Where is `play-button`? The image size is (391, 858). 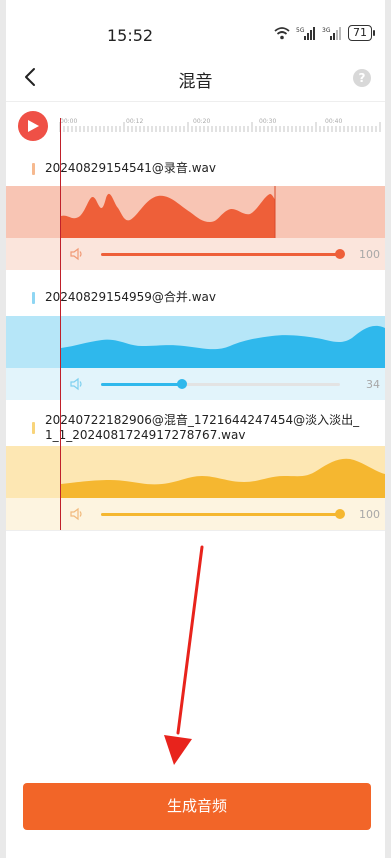
play-button is located at coordinates (33, 126).